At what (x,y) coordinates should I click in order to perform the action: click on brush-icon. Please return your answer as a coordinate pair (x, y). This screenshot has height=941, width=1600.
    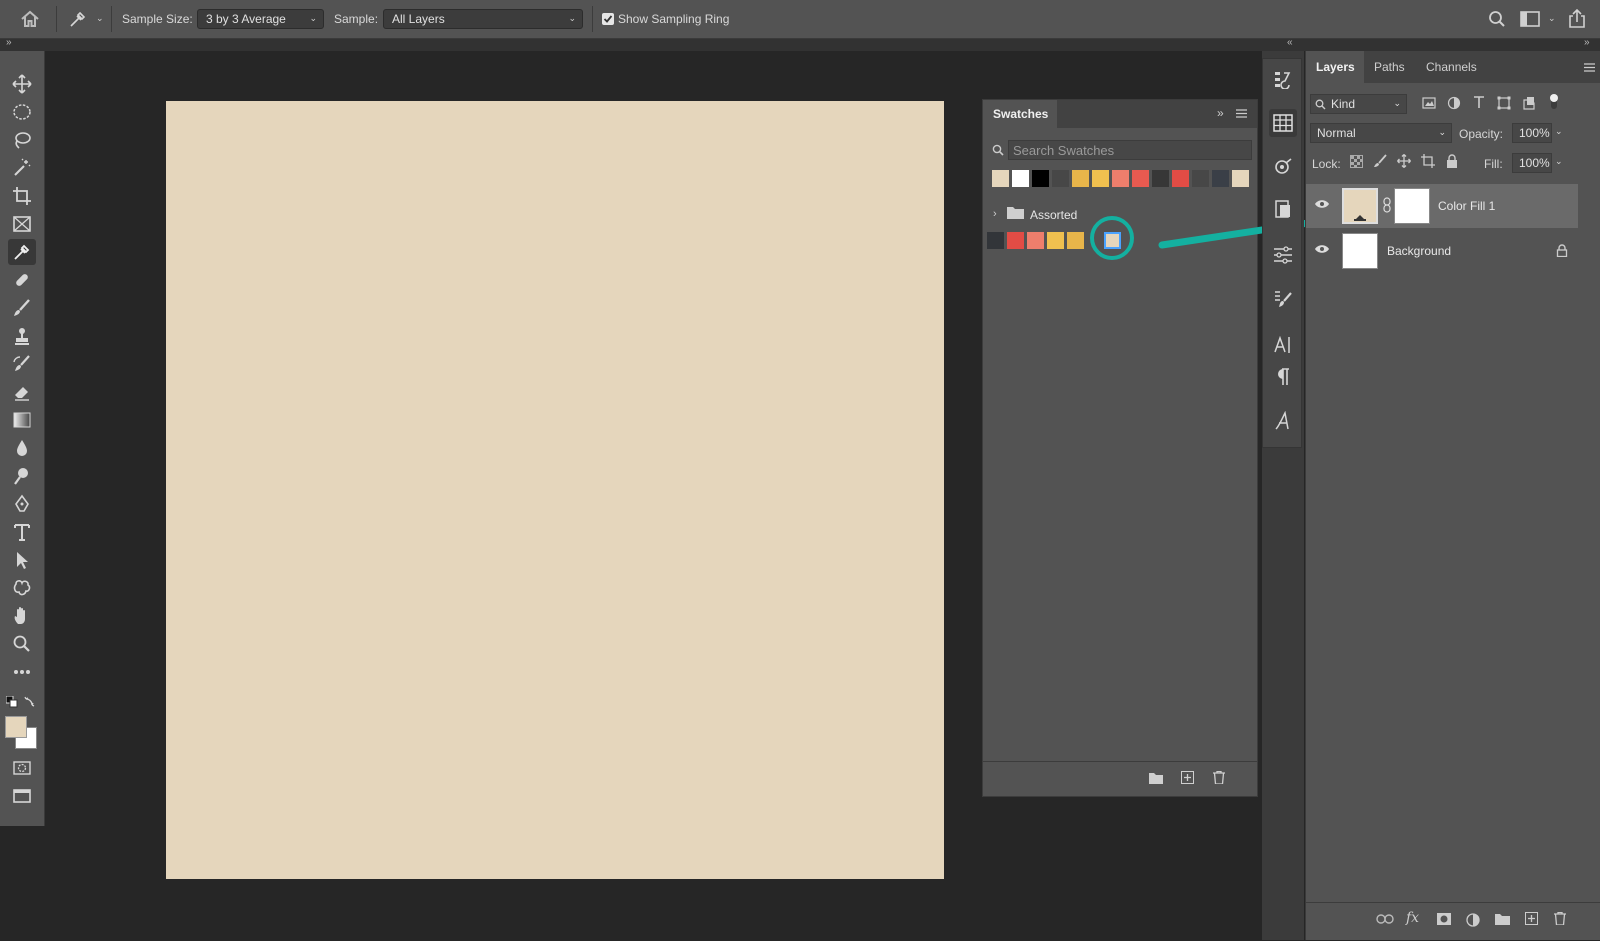
    Looking at the image, I should click on (22, 308).